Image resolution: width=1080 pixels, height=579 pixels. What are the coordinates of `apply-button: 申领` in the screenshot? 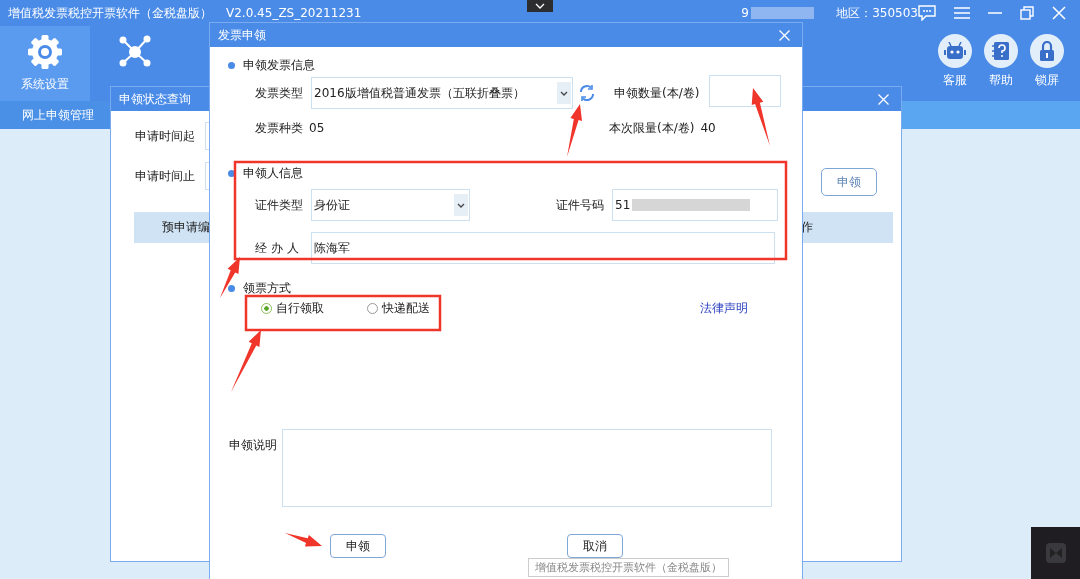 It's located at (849, 182).